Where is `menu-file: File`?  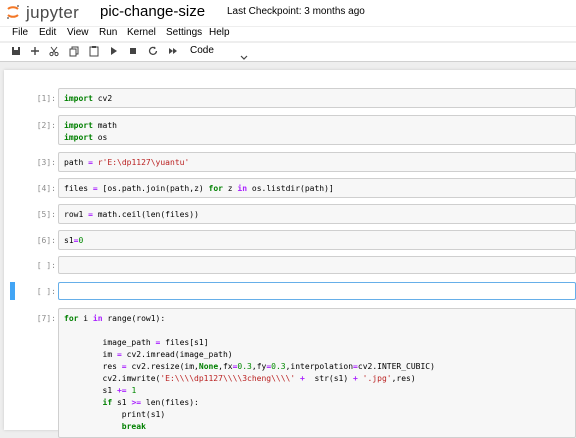 menu-file: File is located at coordinates (20, 32).